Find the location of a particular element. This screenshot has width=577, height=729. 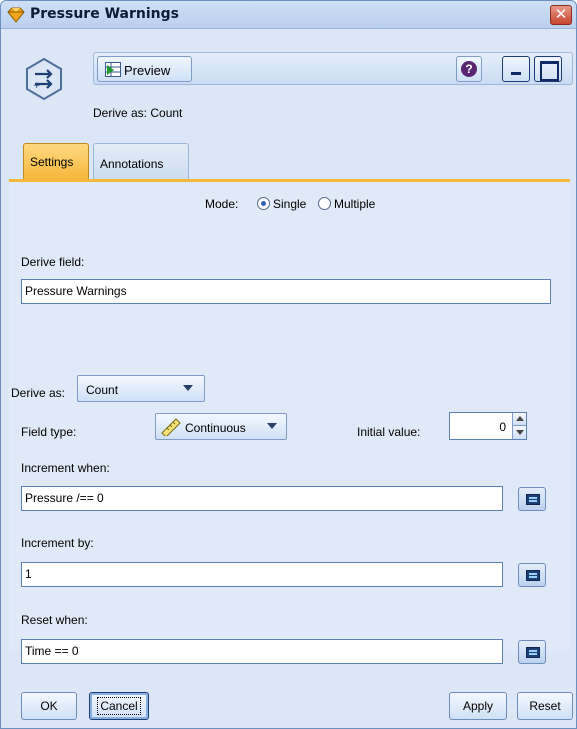

minimize-button is located at coordinates (516, 69).